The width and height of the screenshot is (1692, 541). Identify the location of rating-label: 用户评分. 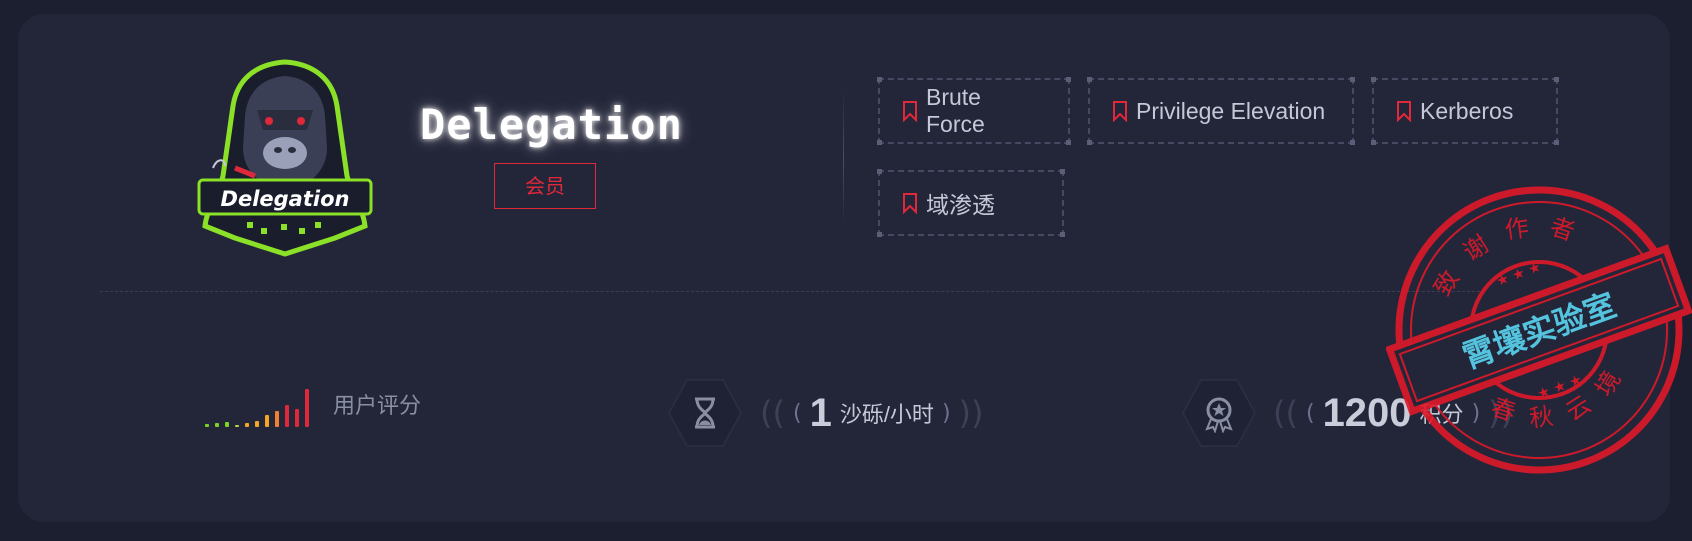
(377, 405).